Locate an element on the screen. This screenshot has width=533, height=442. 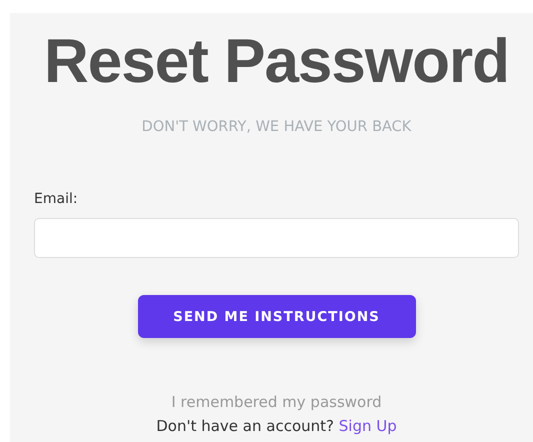
sign-up-link: Sign Up is located at coordinates (367, 426).